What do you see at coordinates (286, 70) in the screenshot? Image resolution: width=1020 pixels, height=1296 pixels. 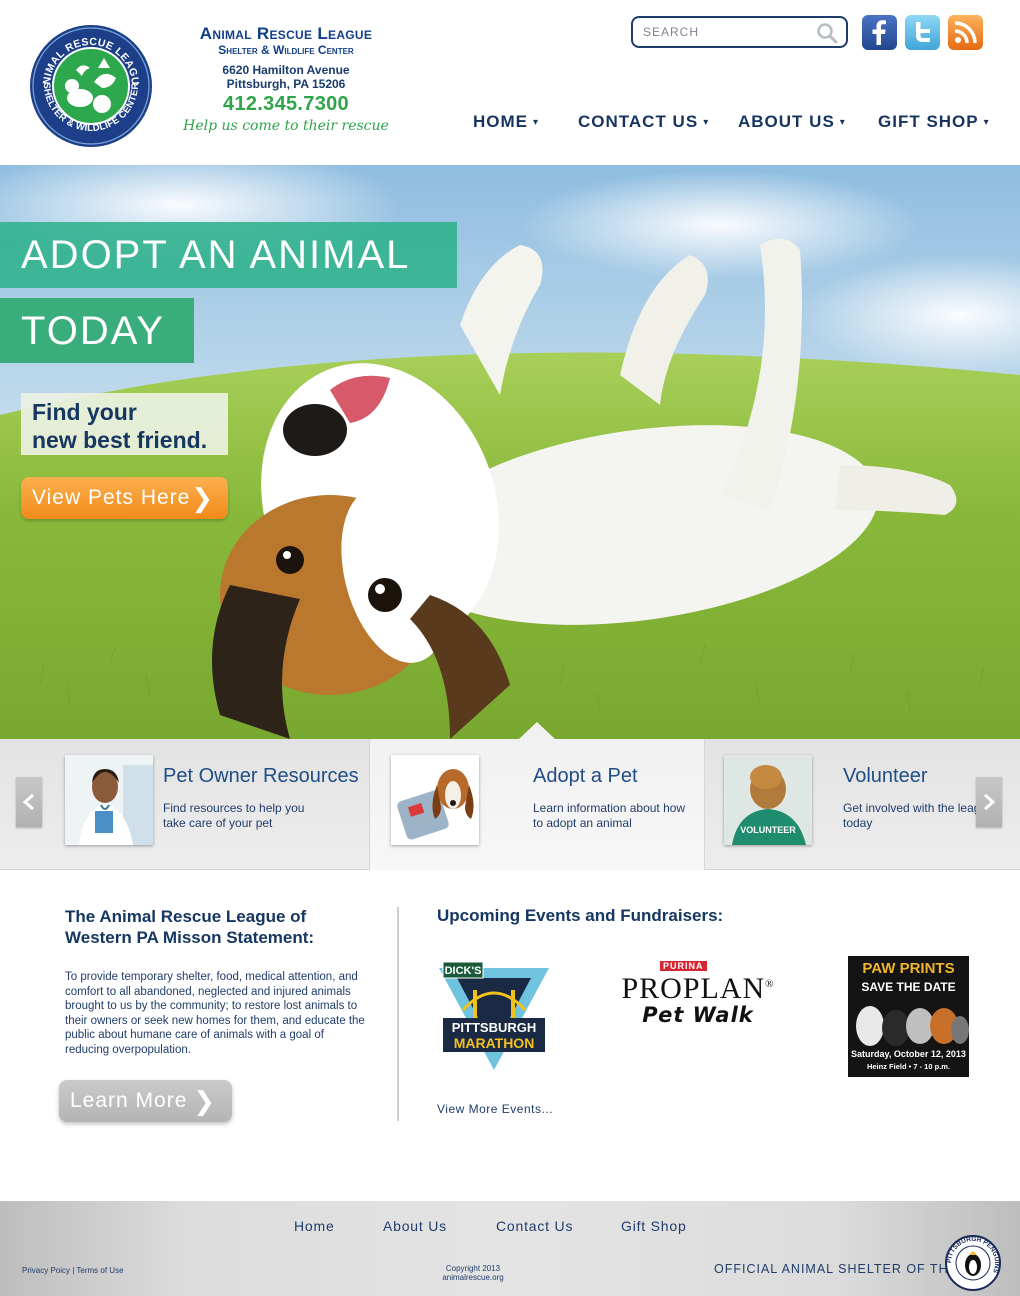 I see `address-line-1: 6620 Hamilton Avenue` at bounding box center [286, 70].